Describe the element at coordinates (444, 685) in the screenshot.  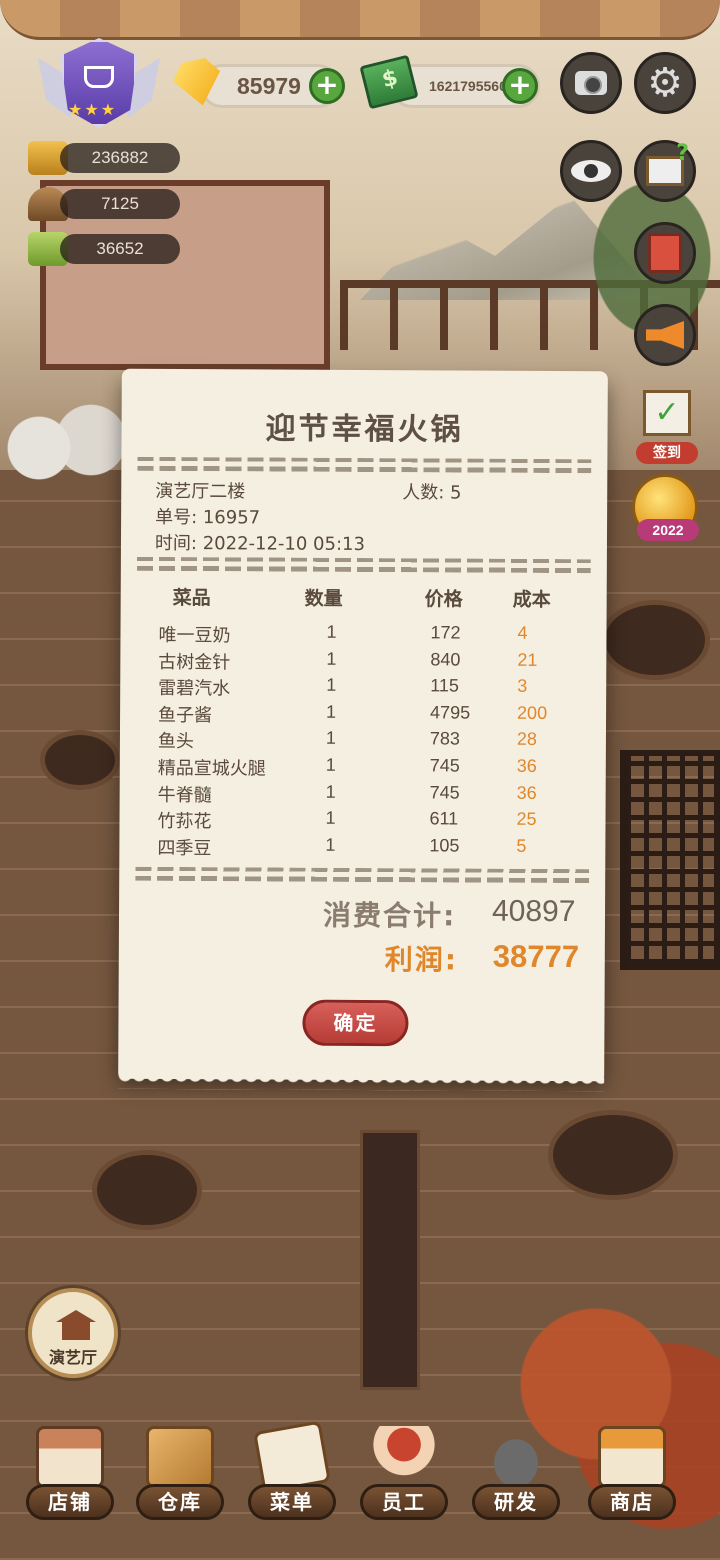
I see `item-price: 115` at that location.